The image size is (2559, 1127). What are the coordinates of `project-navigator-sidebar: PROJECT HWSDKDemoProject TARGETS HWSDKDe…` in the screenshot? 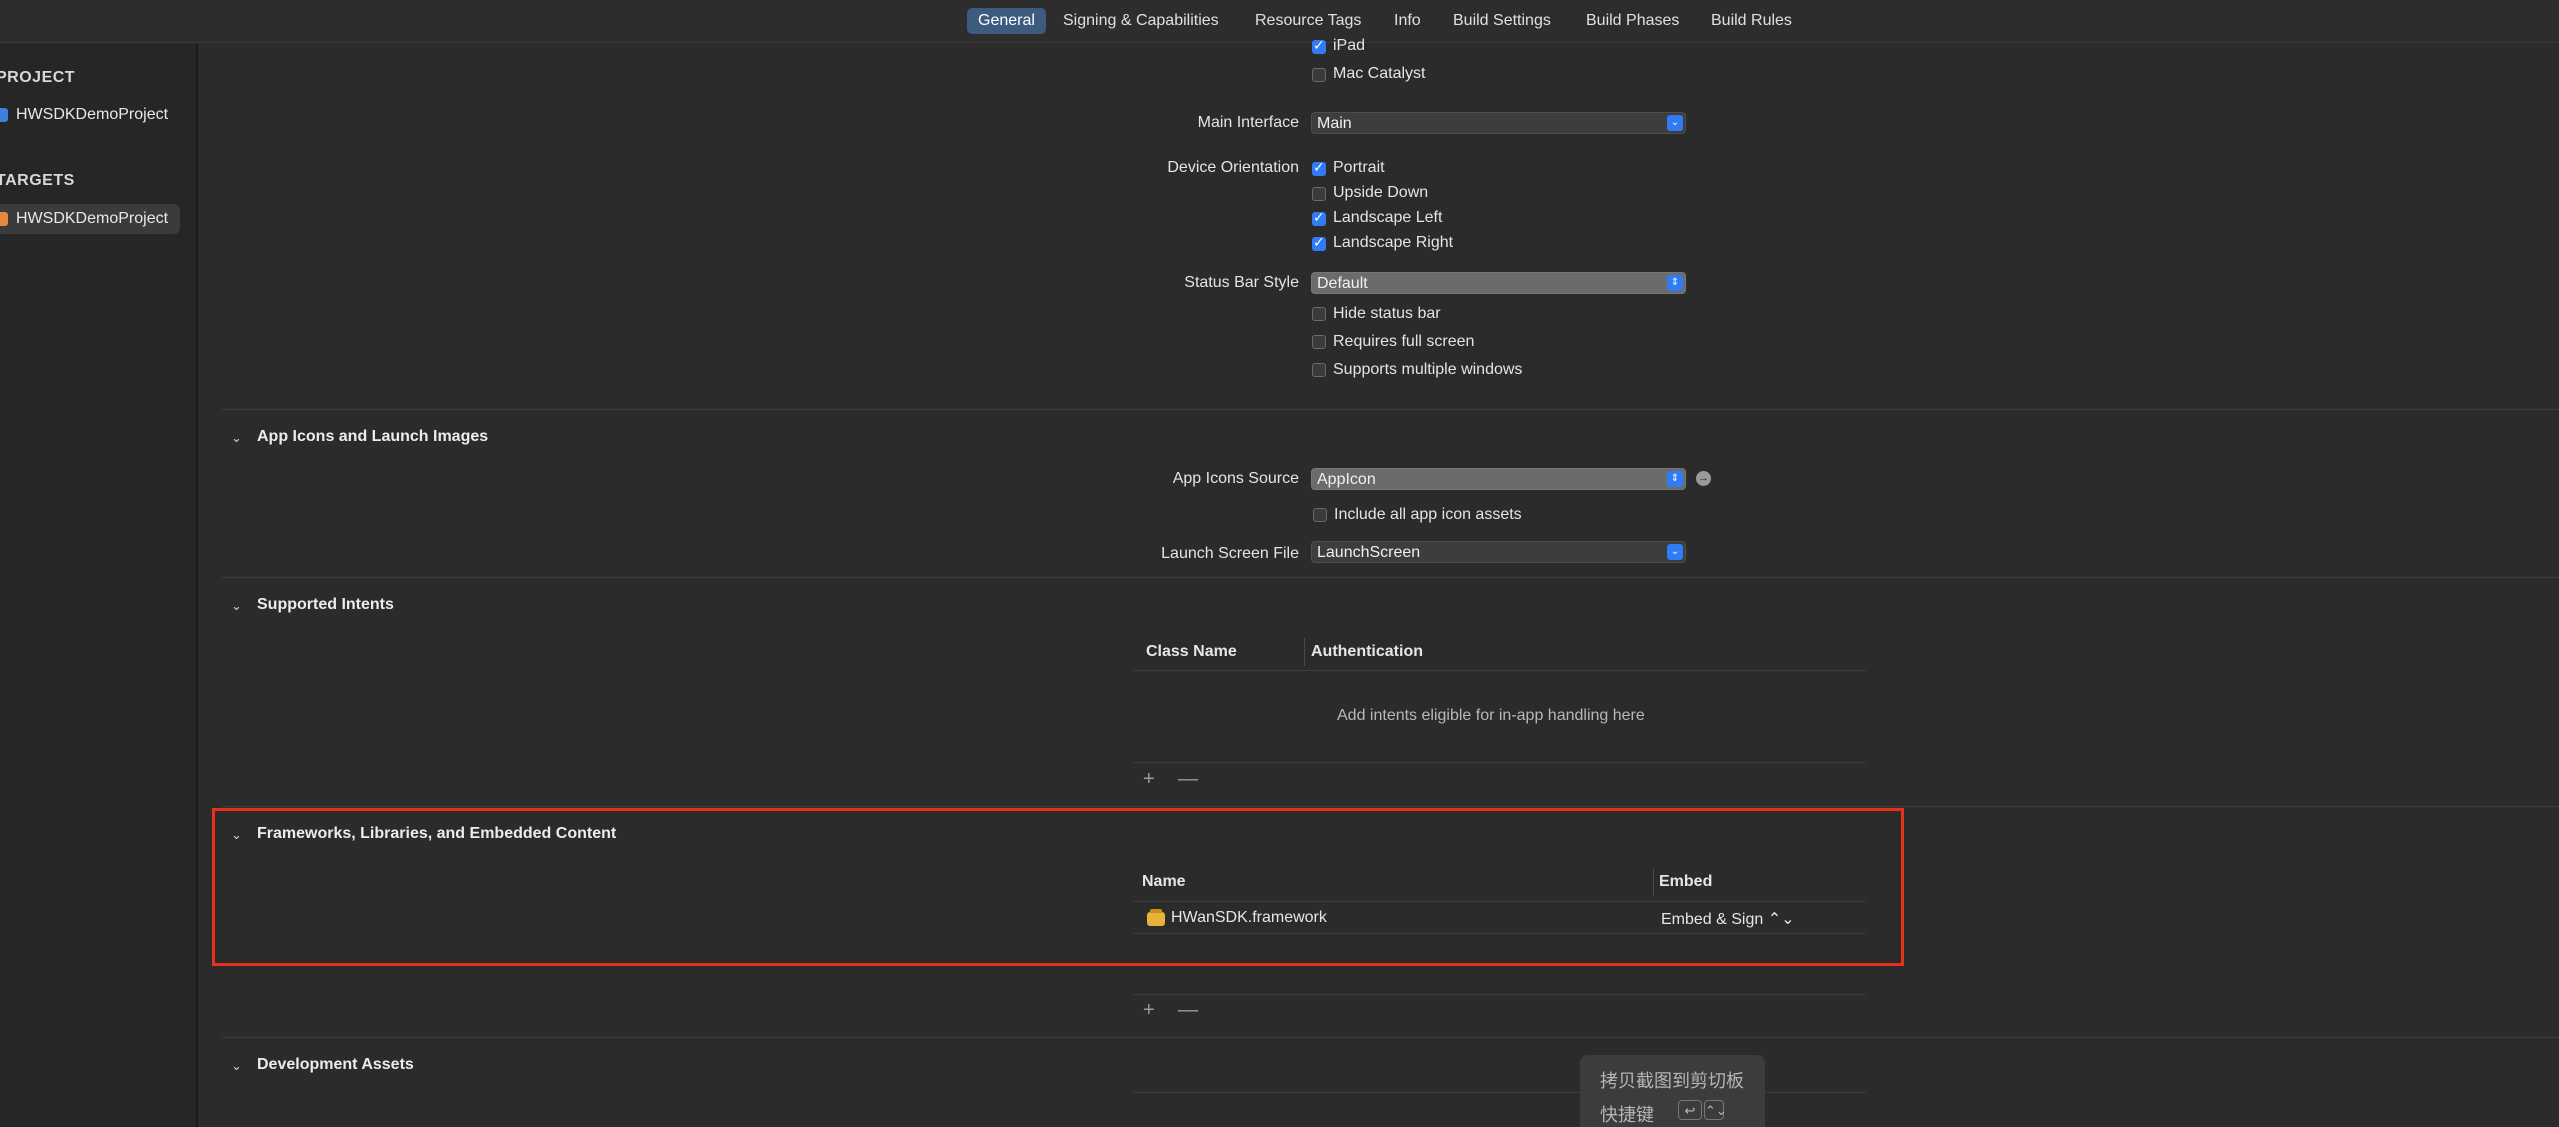 It's located at (99, 585).